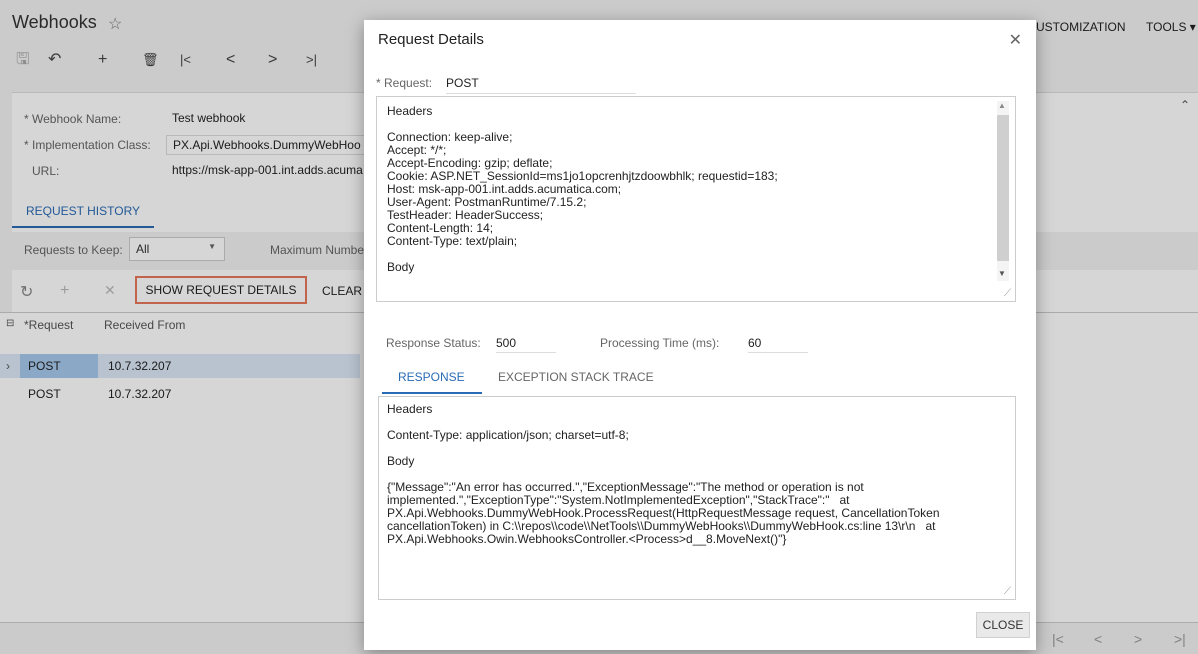 This screenshot has height=654, width=1198. What do you see at coordinates (660, 343) in the screenshot?
I see `processing-time-label: Processing Time (ms):` at bounding box center [660, 343].